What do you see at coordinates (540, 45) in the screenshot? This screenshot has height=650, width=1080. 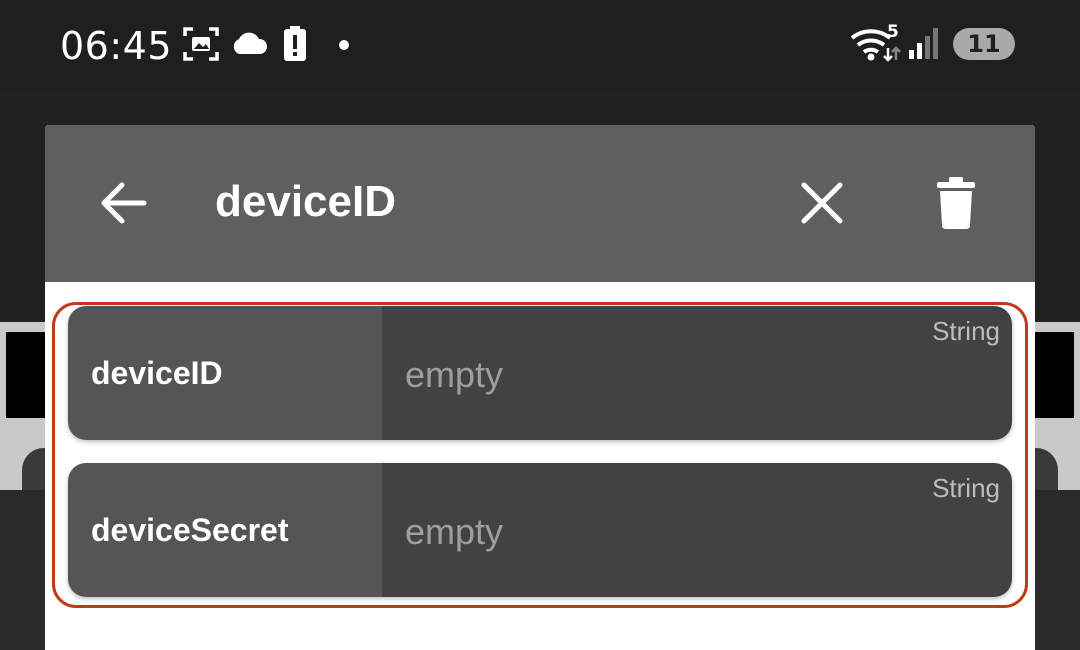 I see `status-bar: 06:45 5 11` at bounding box center [540, 45].